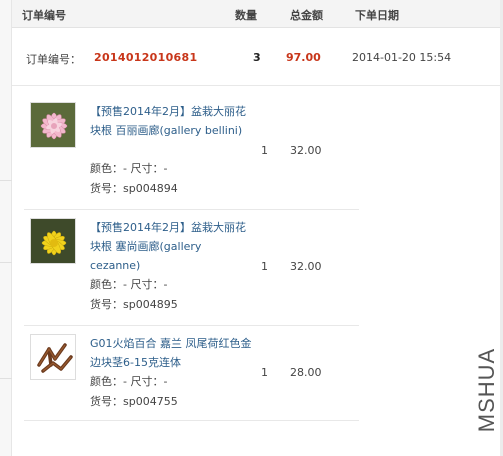 This screenshot has width=503, height=456. What do you see at coordinates (171, 353) in the screenshot?
I see `item-name: G01火焰百合 嘉兰 凤尾荷红色金边块茎6-15克连体` at bounding box center [171, 353].